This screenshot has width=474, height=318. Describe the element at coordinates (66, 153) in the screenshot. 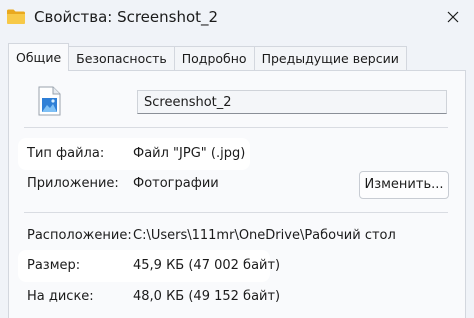

I see `file-type-label: Тип файла:` at that location.